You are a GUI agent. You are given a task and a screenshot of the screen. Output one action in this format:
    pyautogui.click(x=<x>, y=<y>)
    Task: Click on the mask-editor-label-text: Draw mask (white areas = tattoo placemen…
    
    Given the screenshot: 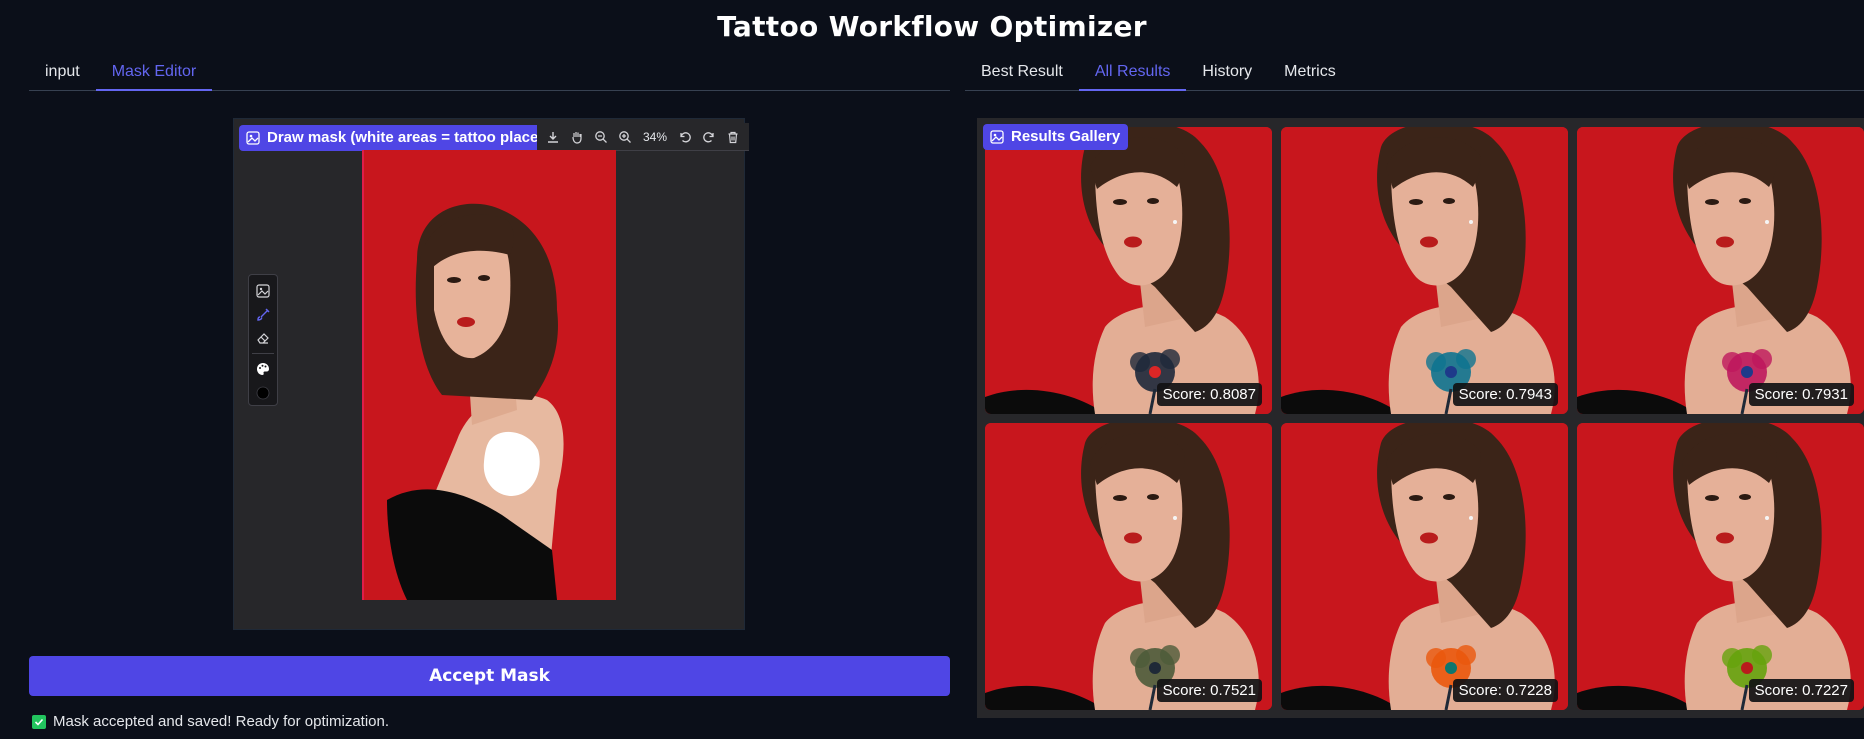 What is the action you would take?
    pyautogui.click(x=423, y=137)
    